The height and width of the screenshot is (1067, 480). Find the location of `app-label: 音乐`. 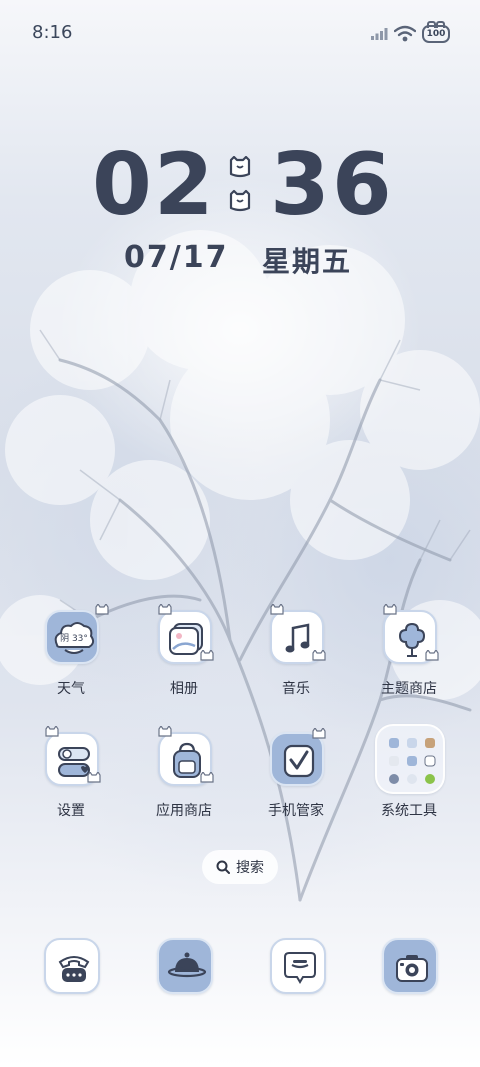

app-label: 音乐 is located at coordinates (296, 689).